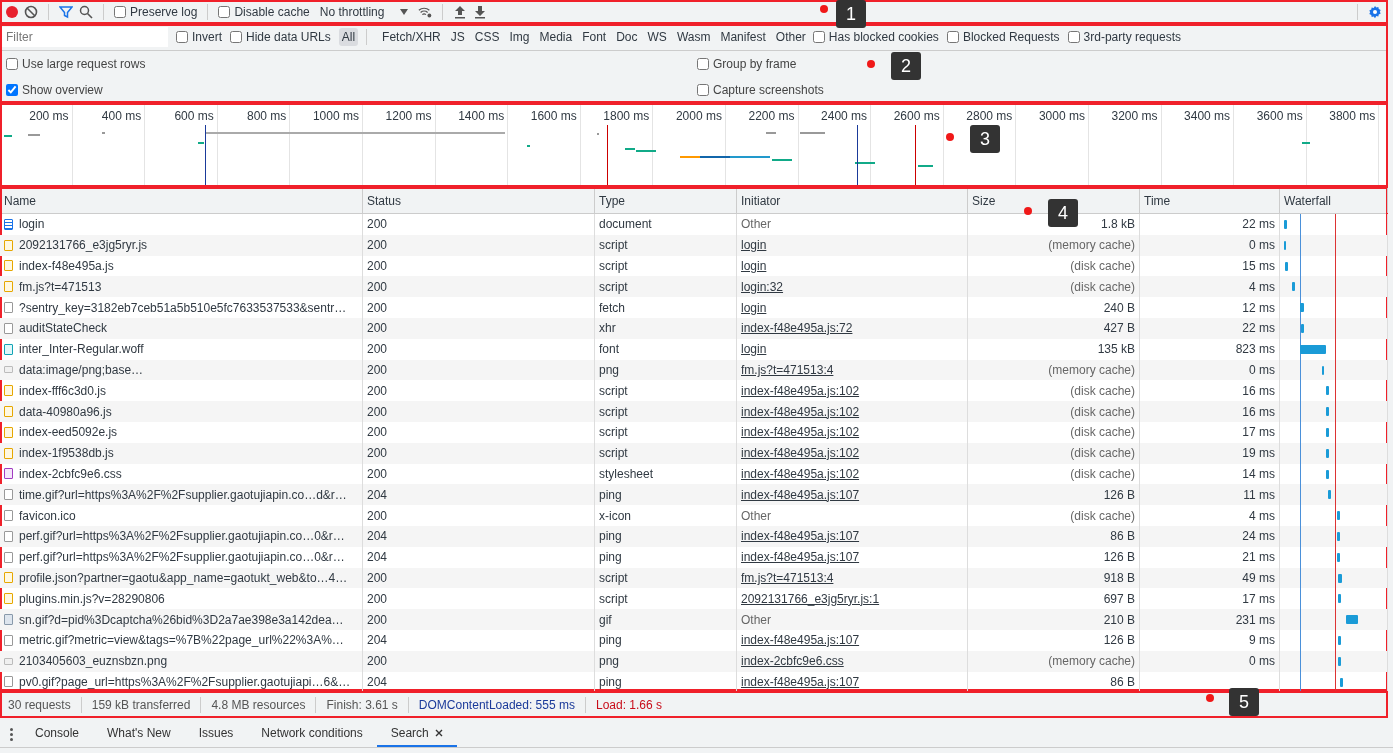  What do you see at coordinates (1102, 286) in the screenshot?
I see `size-cell: (disk cache)` at bounding box center [1102, 286].